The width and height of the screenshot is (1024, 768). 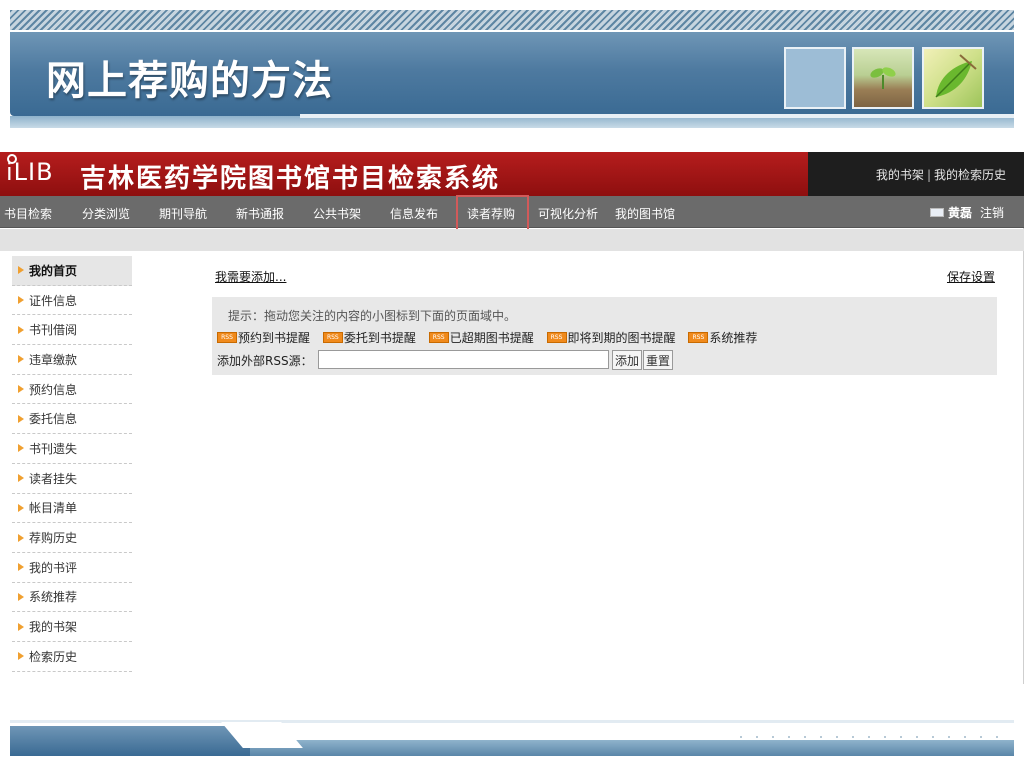 What do you see at coordinates (260, 213) in the screenshot?
I see `nav-new-books: 新书通报` at bounding box center [260, 213].